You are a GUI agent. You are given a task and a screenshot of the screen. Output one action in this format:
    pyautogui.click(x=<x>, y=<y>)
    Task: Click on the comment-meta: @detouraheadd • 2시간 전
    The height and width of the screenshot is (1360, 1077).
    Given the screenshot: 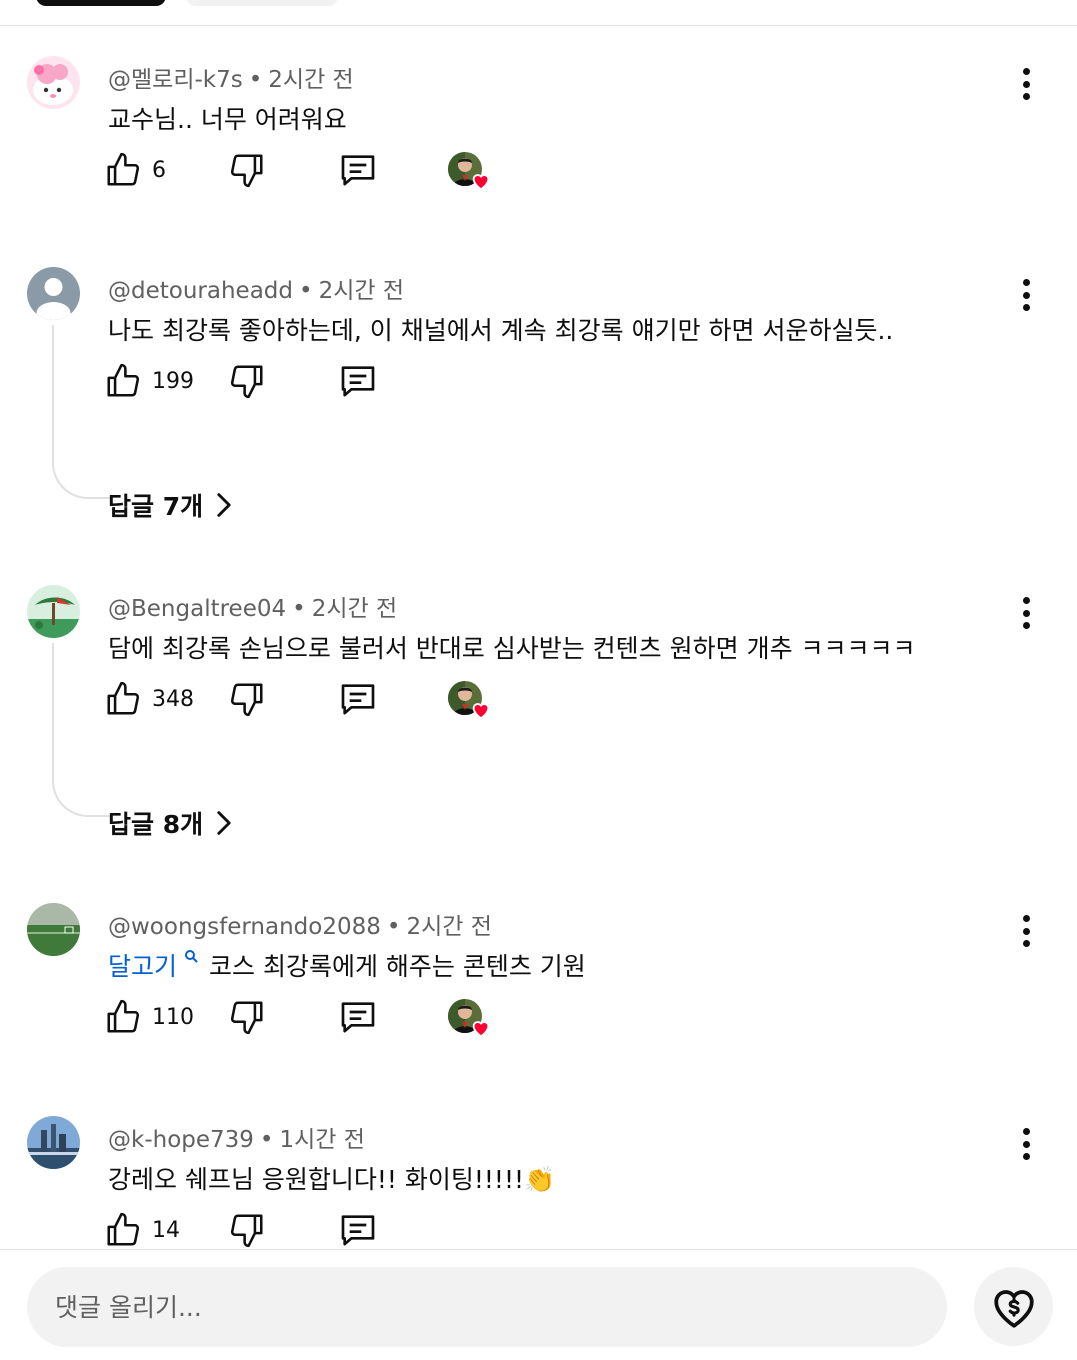 What is the action you would take?
    pyautogui.click(x=256, y=291)
    